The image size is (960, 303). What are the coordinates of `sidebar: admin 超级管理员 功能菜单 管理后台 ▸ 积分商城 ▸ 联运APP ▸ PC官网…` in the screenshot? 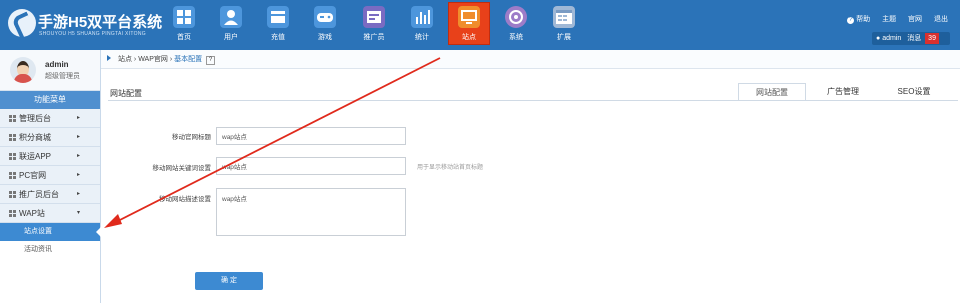 It's located at (50, 176).